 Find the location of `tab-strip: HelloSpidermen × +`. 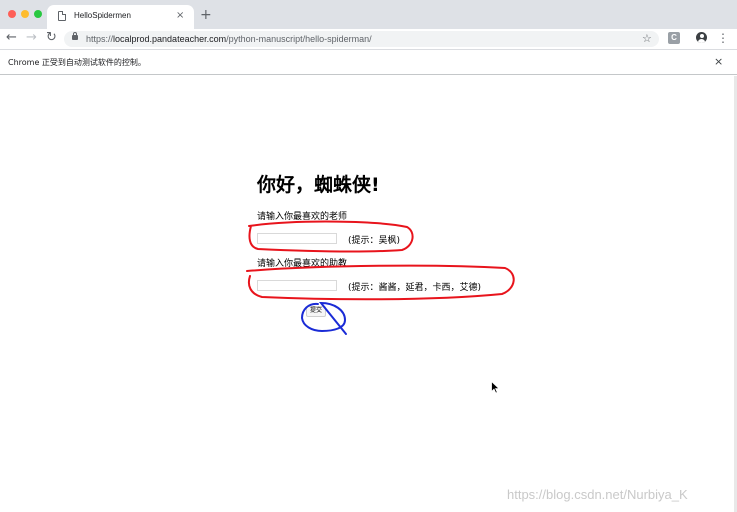

tab-strip: HelloSpidermen × + is located at coordinates (368, 14).